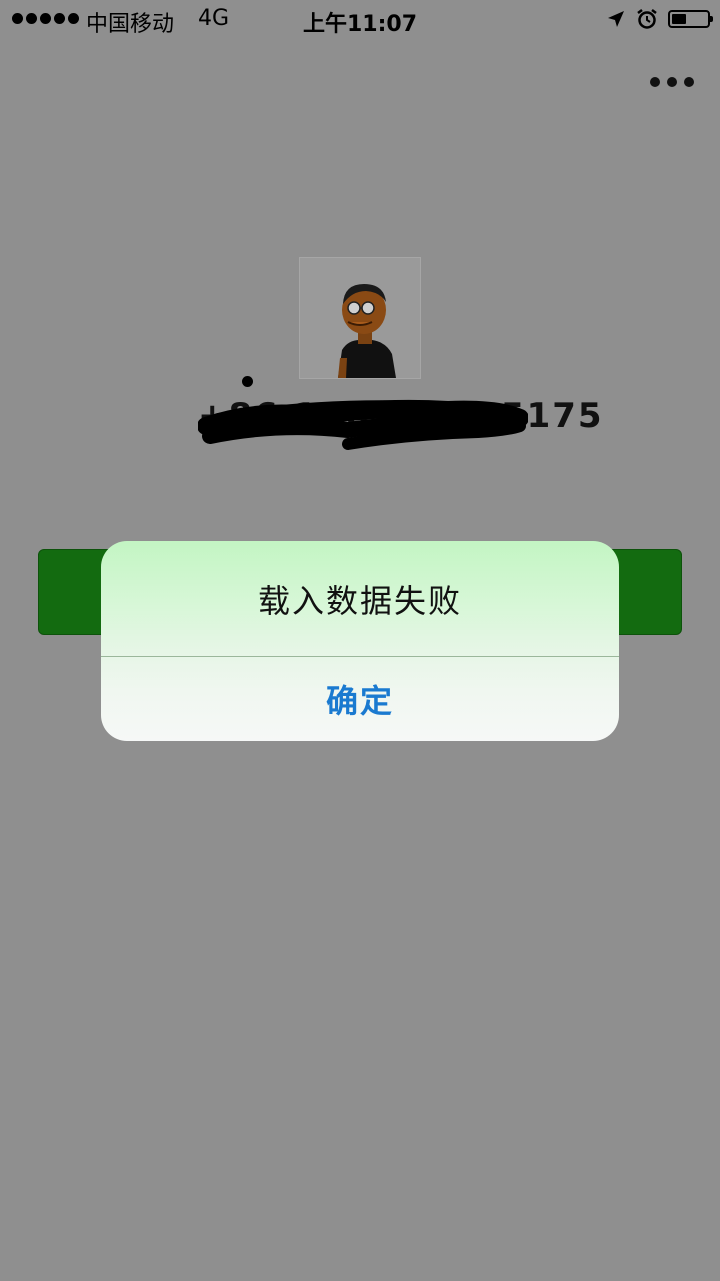 The height and width of the screenshot is (1281, 720). I want to click on cartoon-avatar-image, so click(367, 331).